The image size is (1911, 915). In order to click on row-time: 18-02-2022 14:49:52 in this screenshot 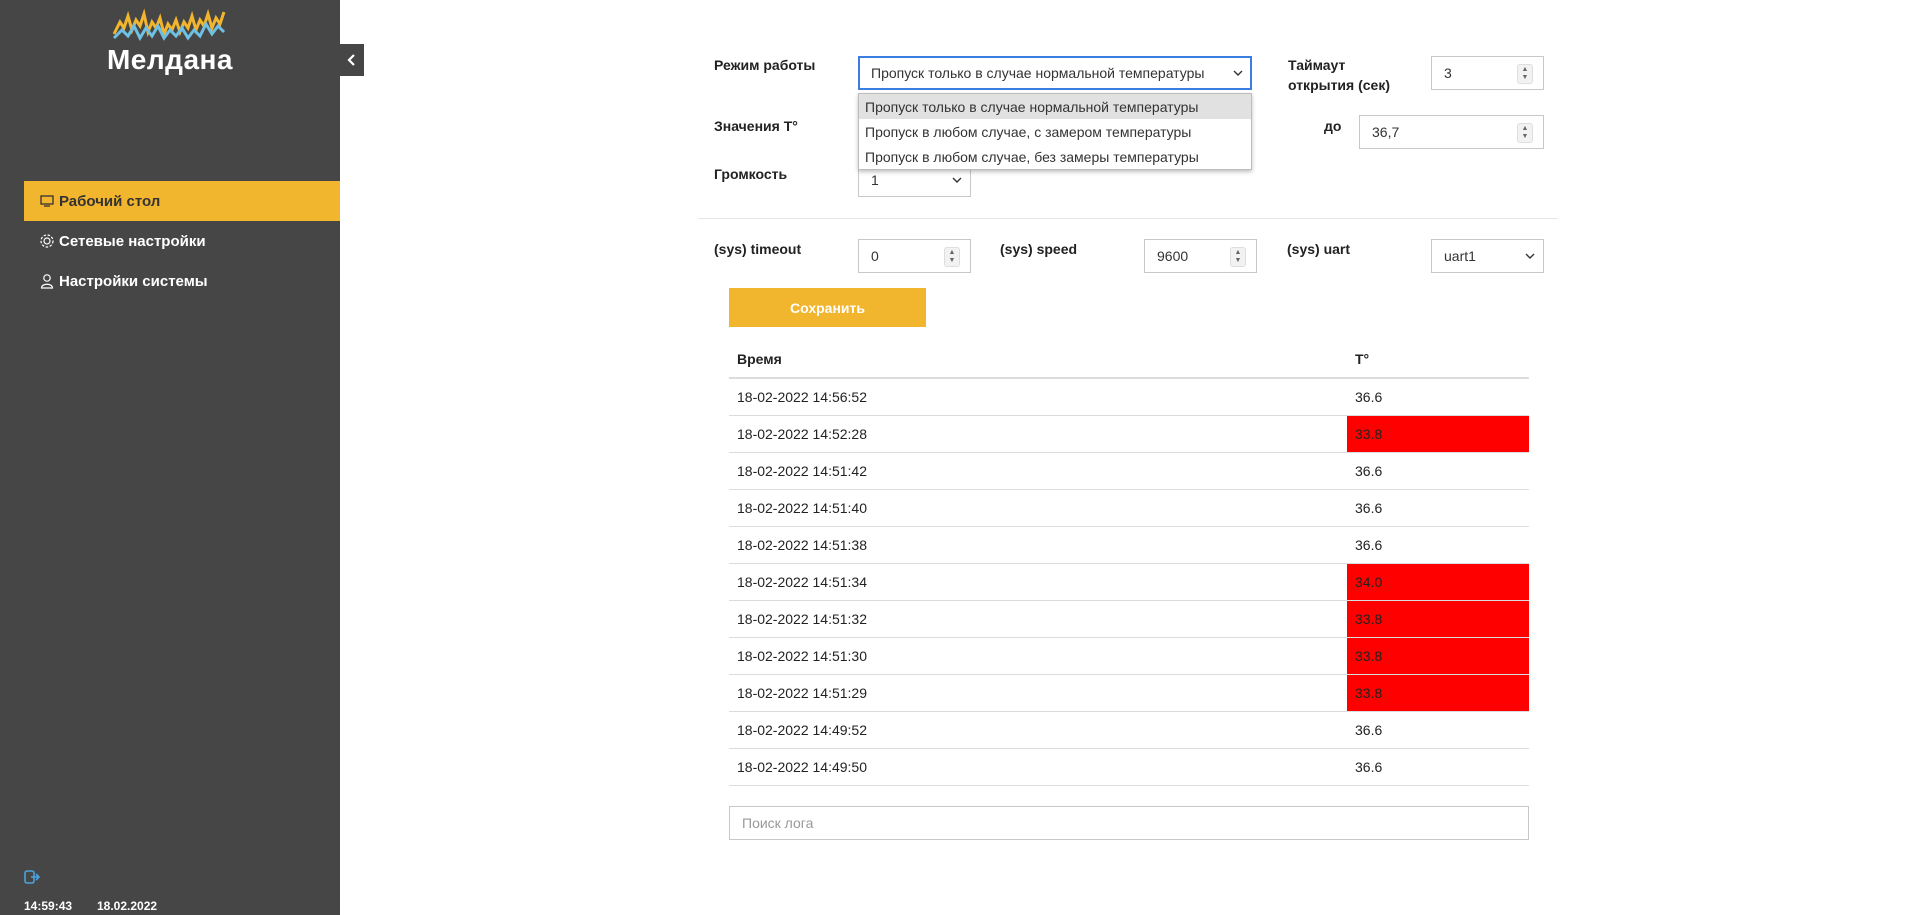, I will do `click(802, 730)`.